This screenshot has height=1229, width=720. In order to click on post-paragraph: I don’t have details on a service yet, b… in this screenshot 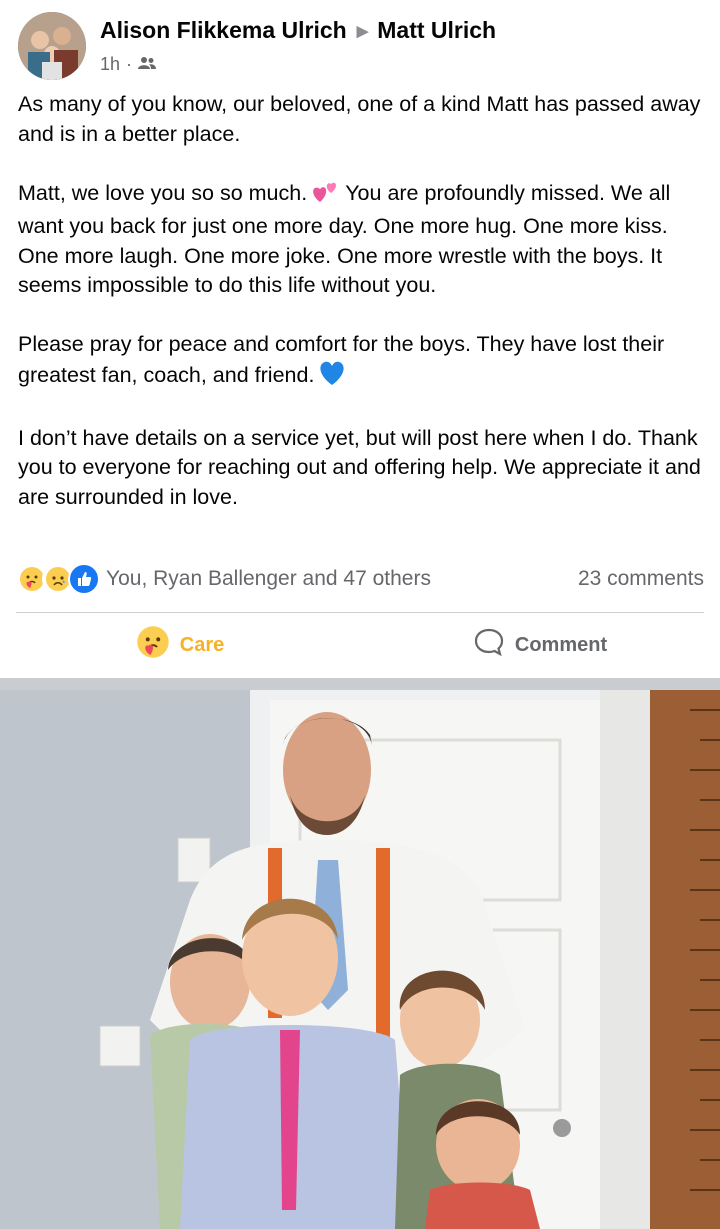, I will do `click(359, 467)`.